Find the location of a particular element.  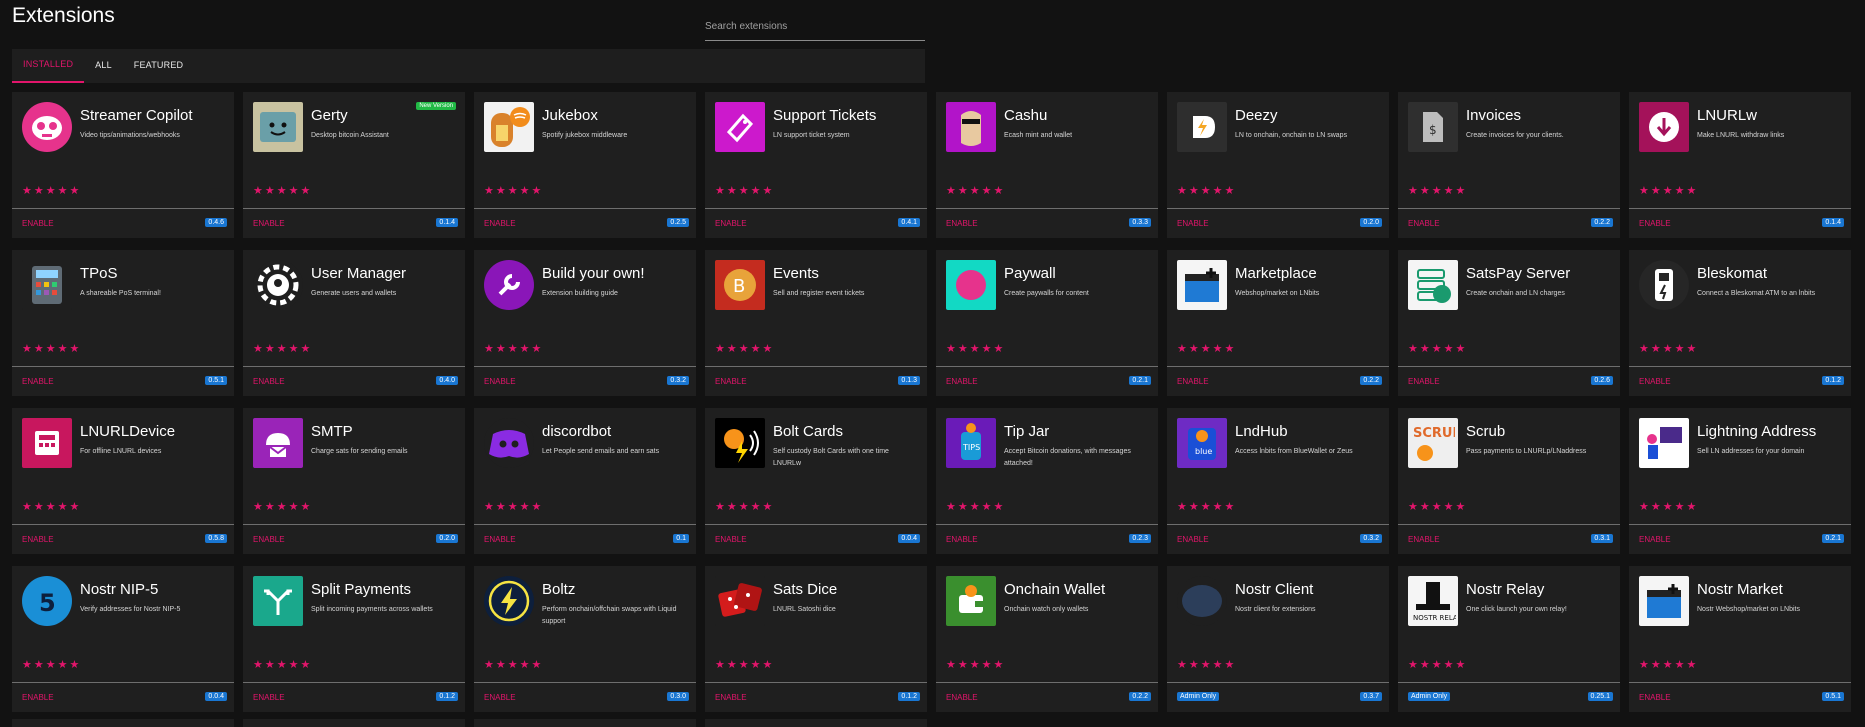

search-field is located at coordinates (815, 24).